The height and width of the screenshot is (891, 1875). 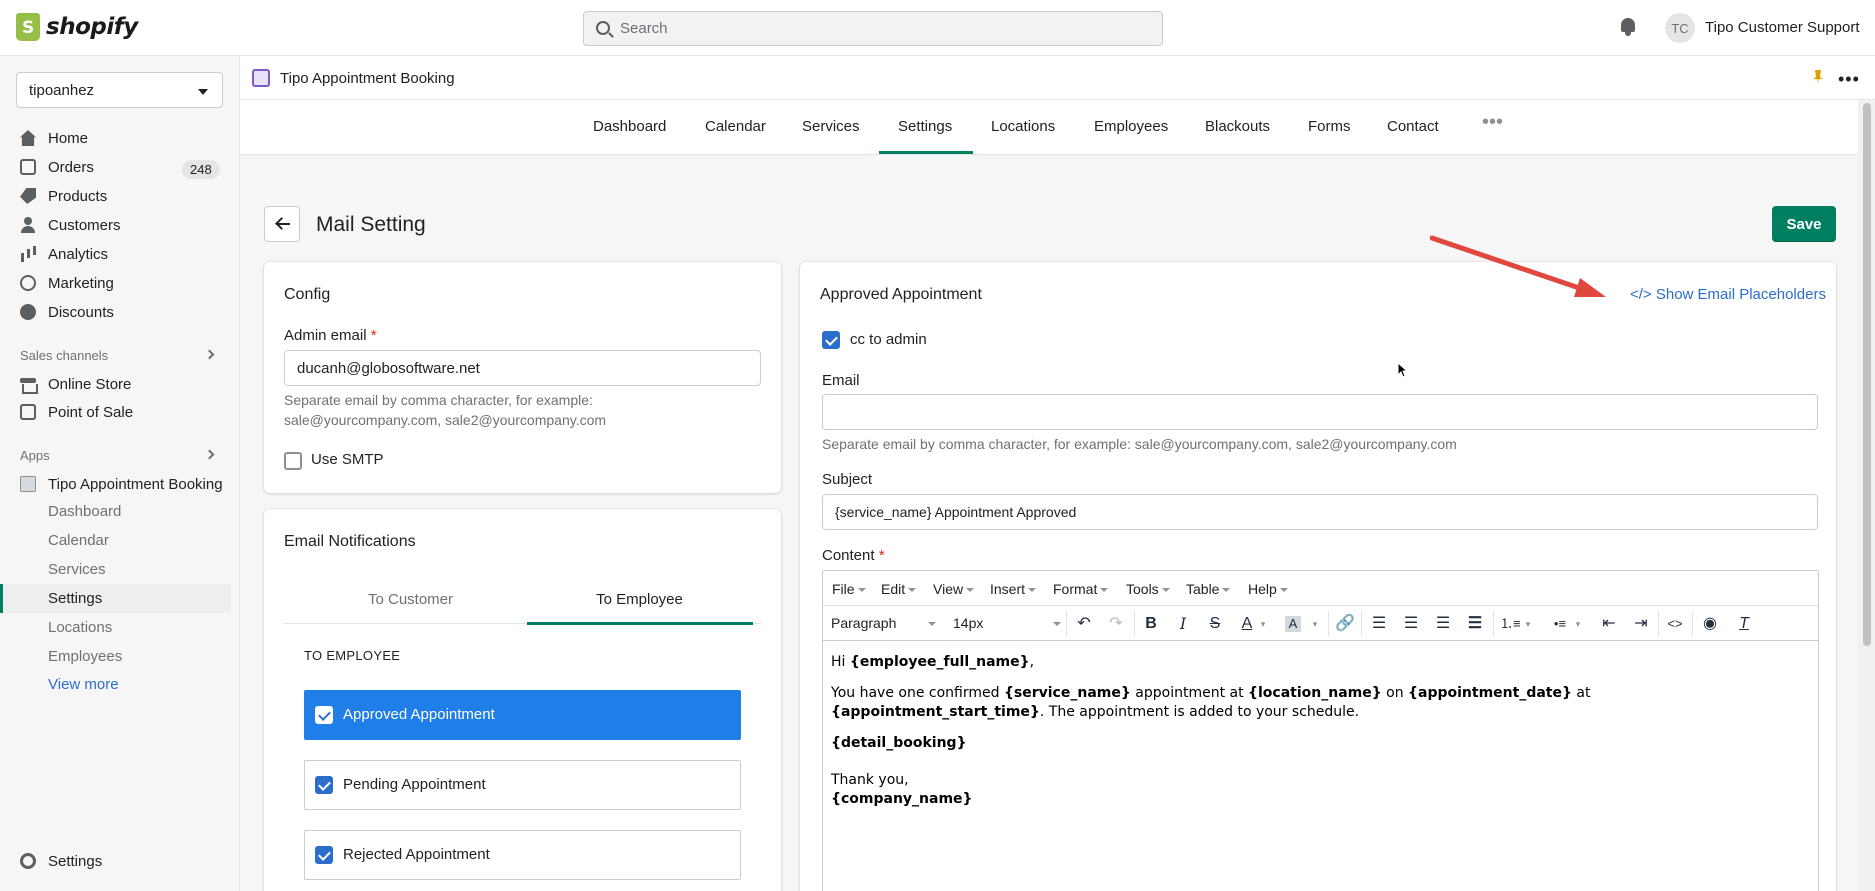 I want to click on sidebar-item-home: Home, so click(x=54, y=138).